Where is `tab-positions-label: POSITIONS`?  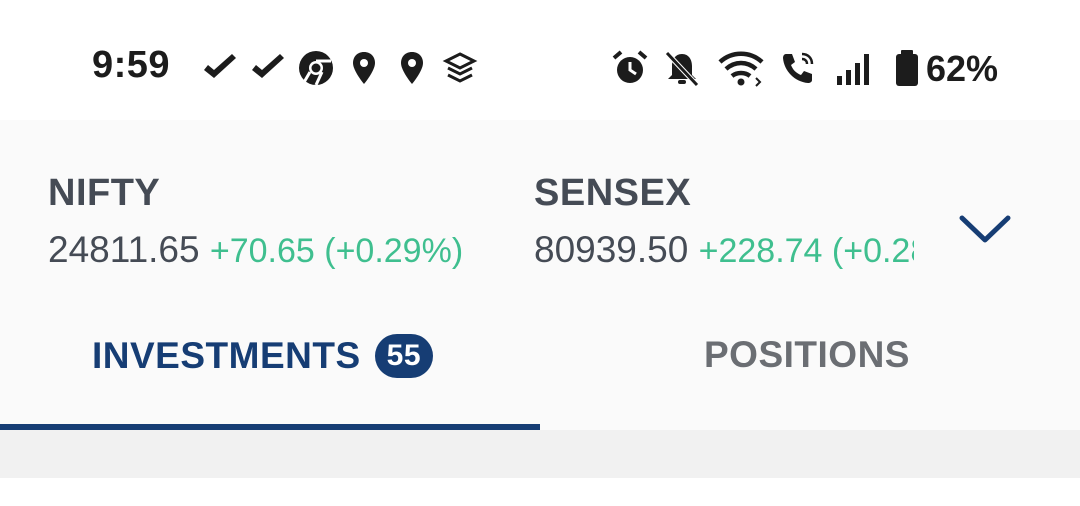
tab-positions-label: POSITIONS is located at coordinates (807, 354).